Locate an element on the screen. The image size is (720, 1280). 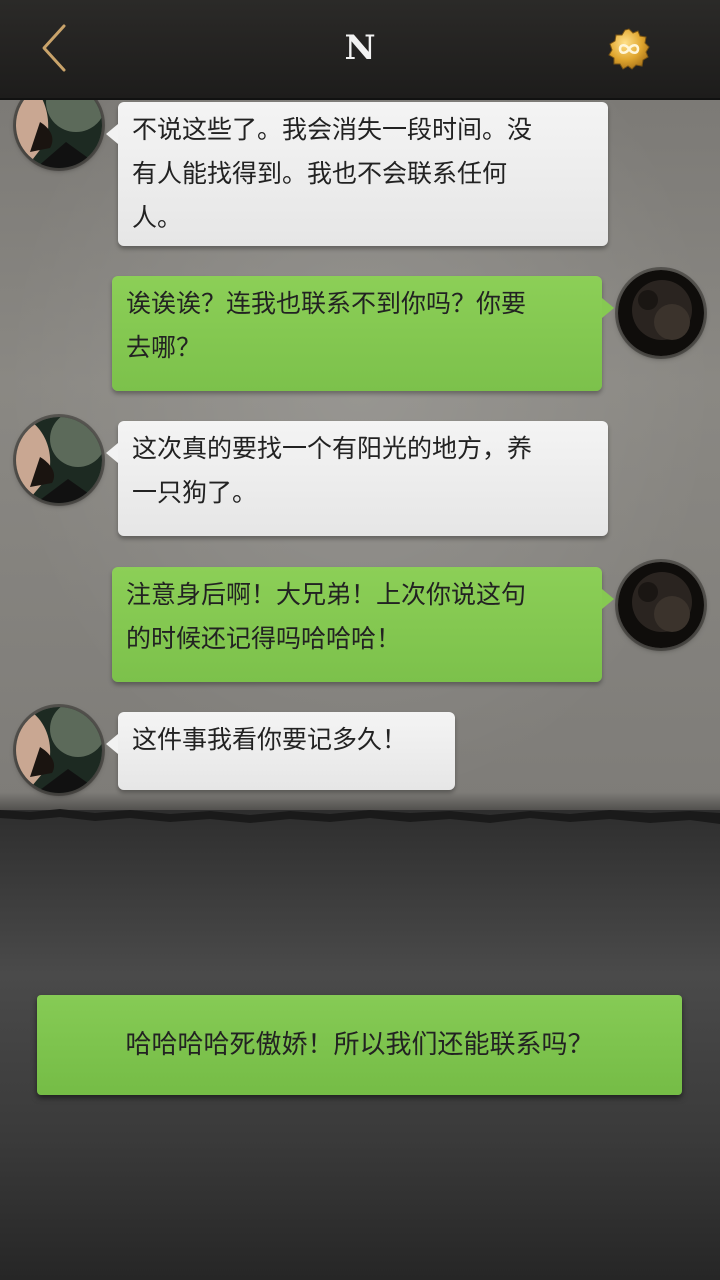
torn-paper-edge is located at coordinates (360, 816).